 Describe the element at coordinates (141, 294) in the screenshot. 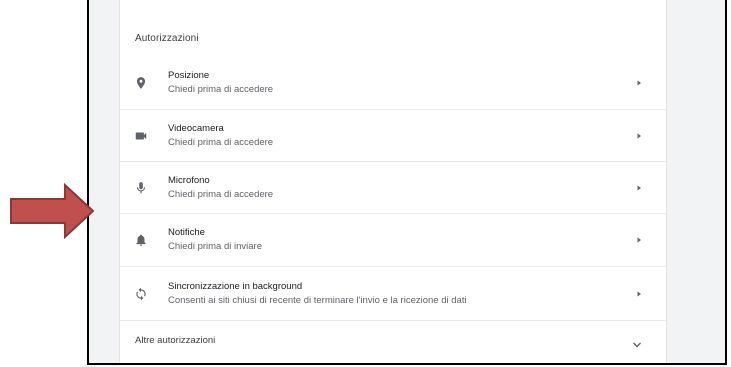

I see `sync-icon` at that location.